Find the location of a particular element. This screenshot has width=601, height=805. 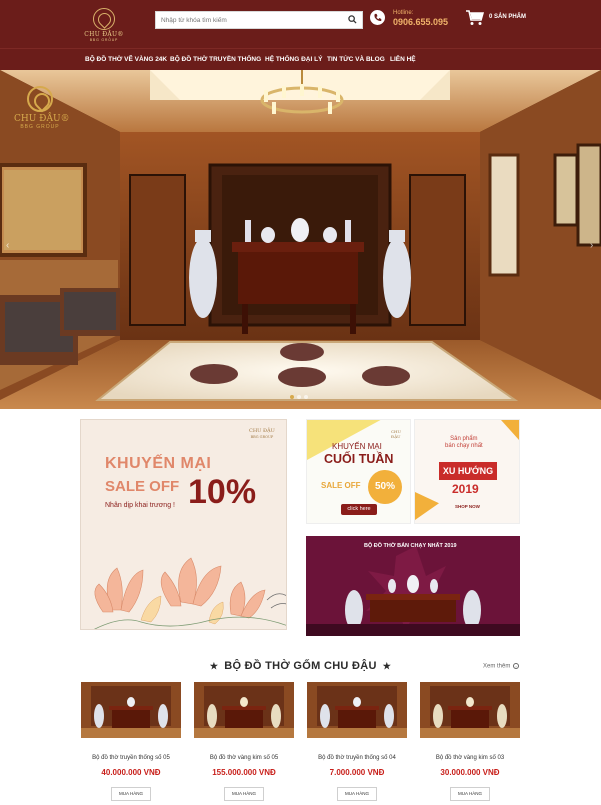

hotline-number: 0906.655.095 is located at coordinates (420, 22).